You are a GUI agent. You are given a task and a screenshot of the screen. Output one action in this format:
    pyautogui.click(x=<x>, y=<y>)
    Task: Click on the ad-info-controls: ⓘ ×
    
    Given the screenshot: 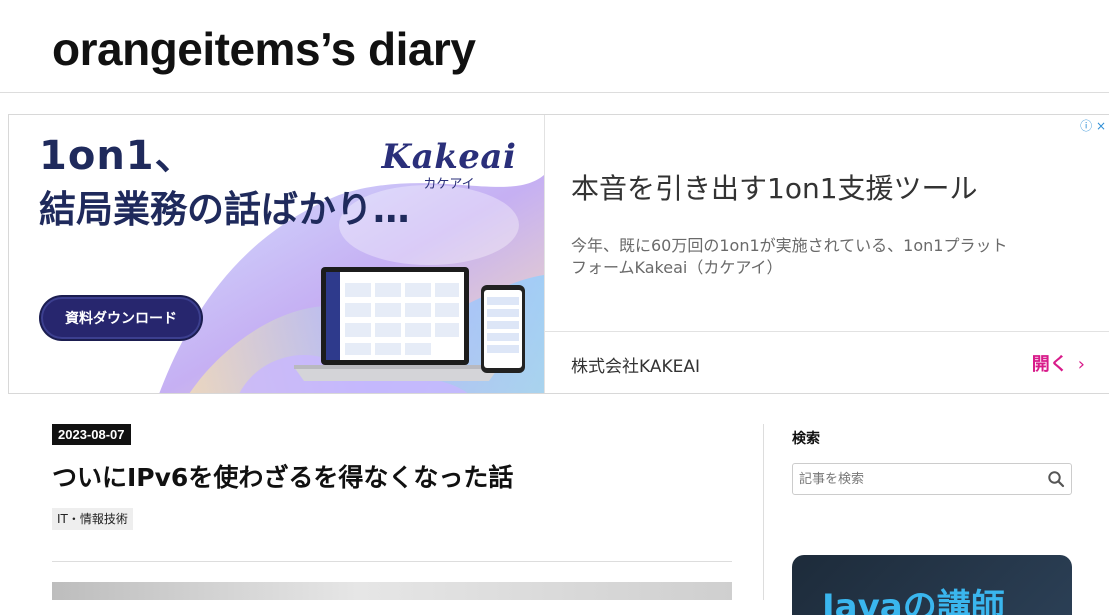 What is the action you would take?
    pyautogui.click(x=1093, y=125)
    